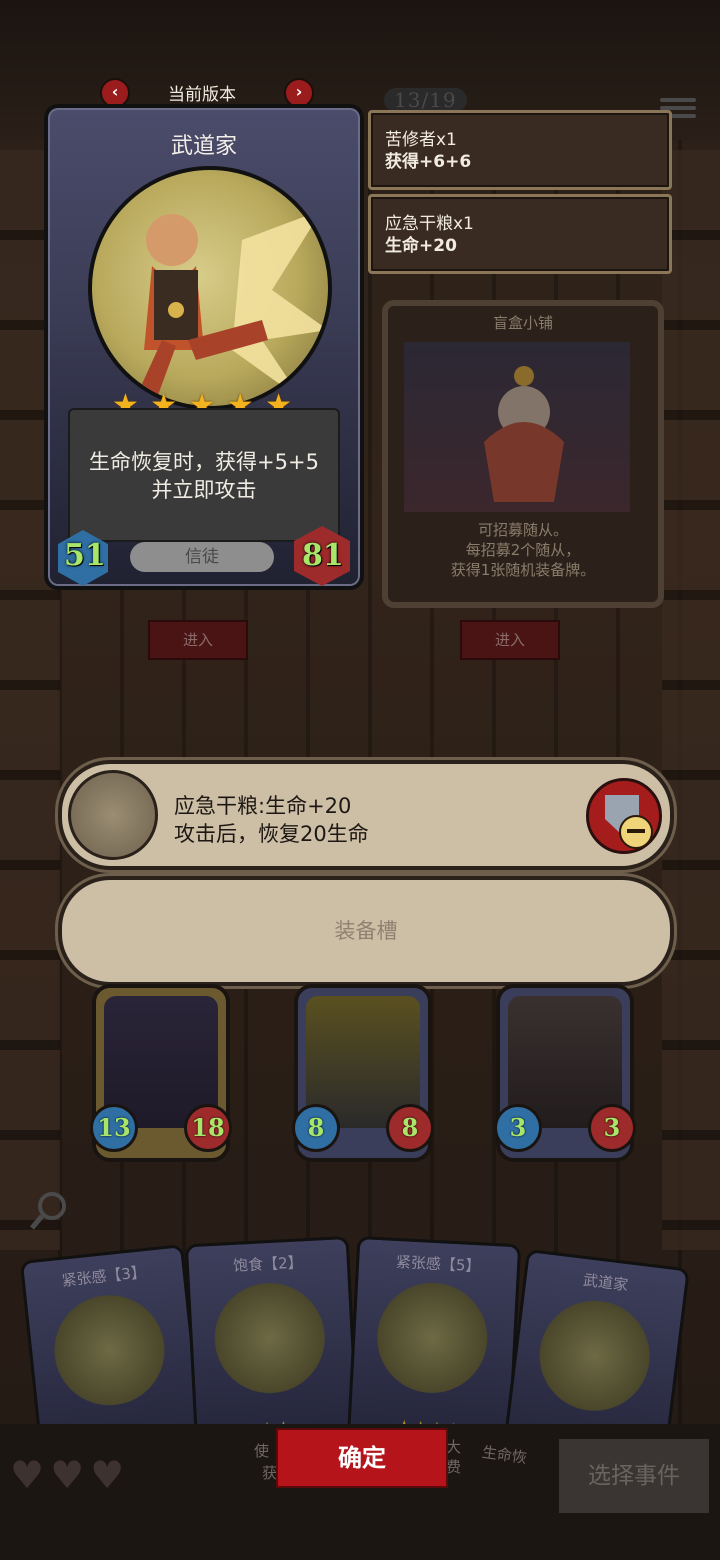  Describe the element at coordinates (323, 555) in the screenshot. I see `hero-health-value: 81` at that location.